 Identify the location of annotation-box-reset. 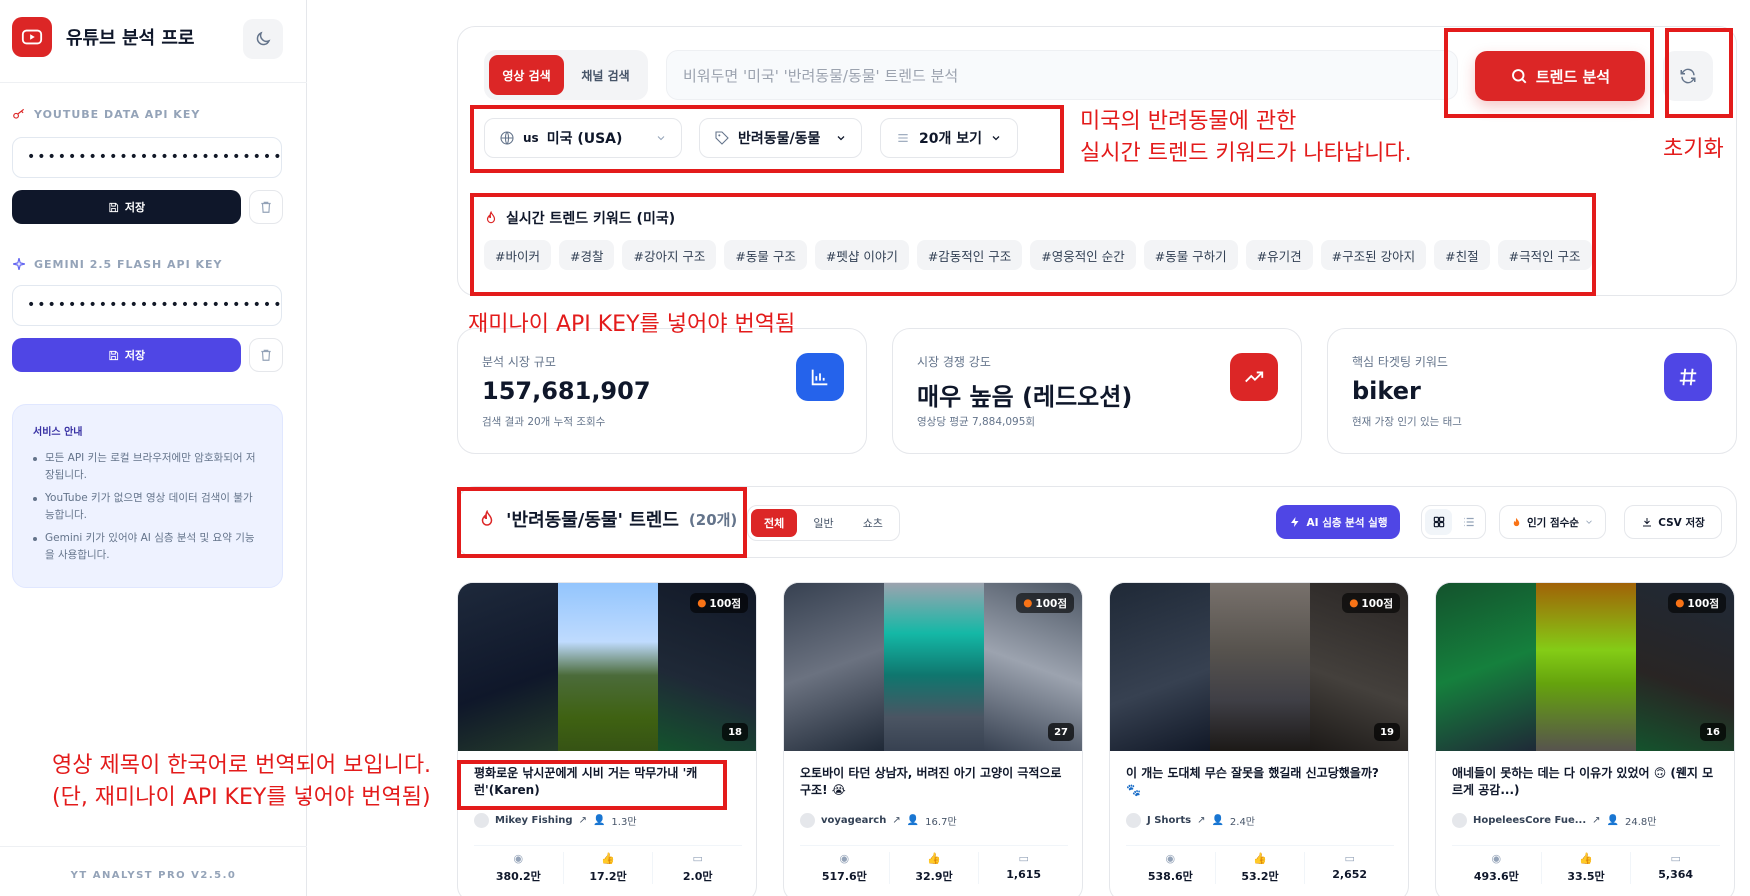
(1699, 73).